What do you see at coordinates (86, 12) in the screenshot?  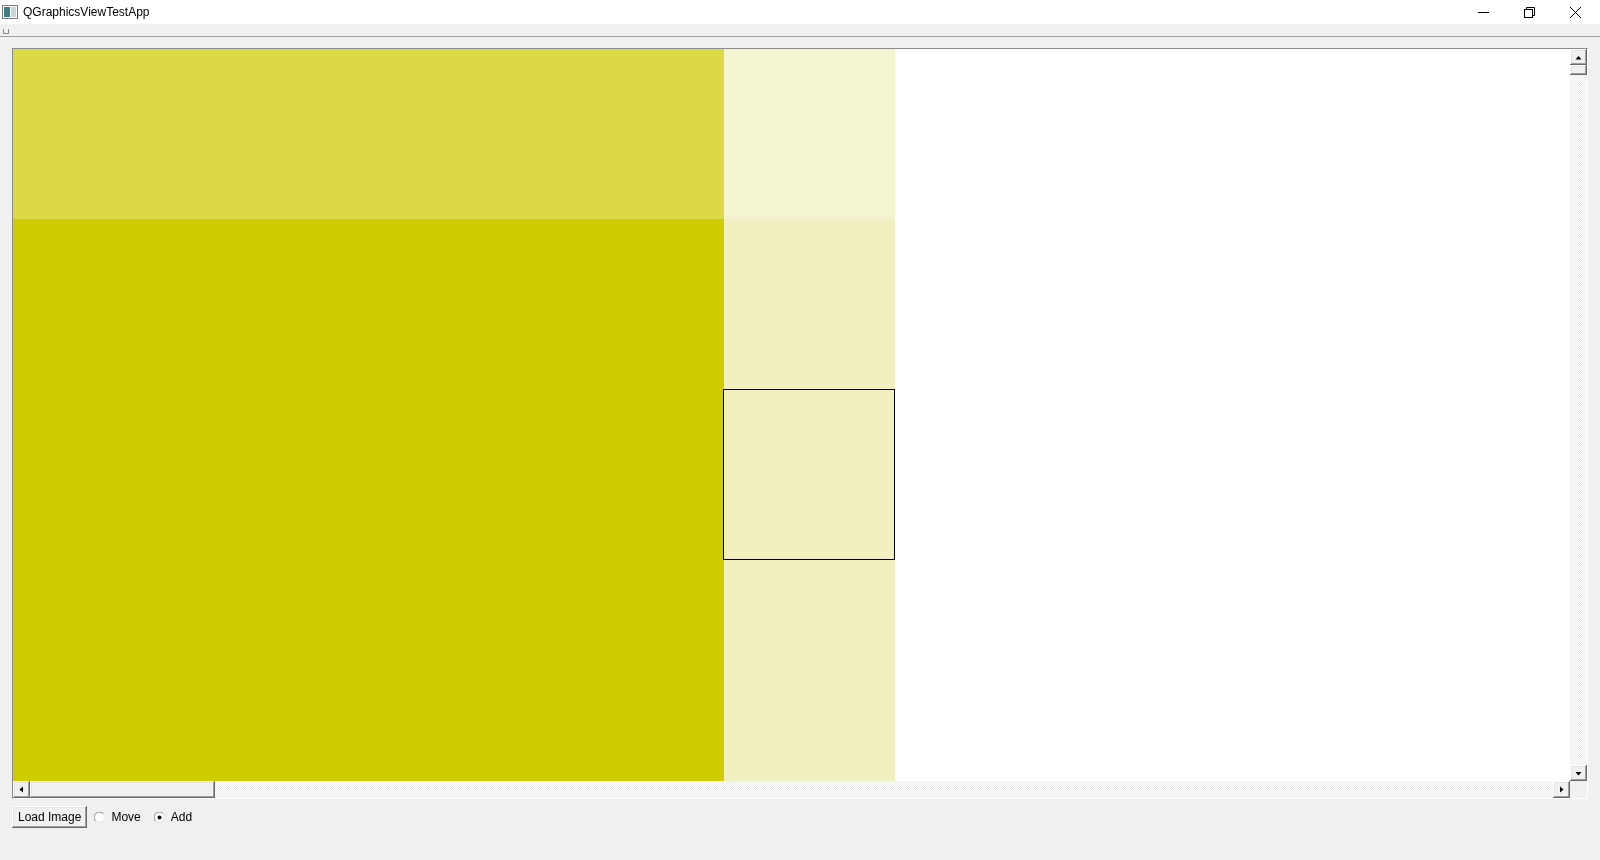 I see `window-title: QGraphicsViewTestApp` at bounding box center [86, 12].